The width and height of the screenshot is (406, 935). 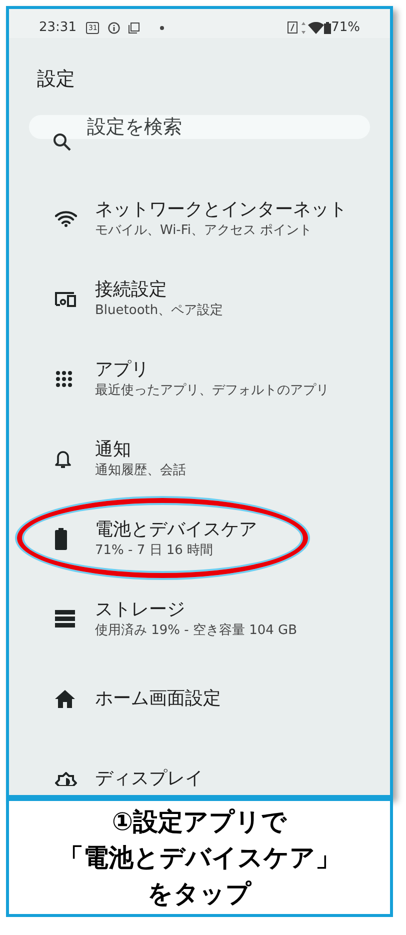 What do you see at coordinates (64, 379) in the screenshot?
I see `grid-icon` at bounding box center [64, 379].